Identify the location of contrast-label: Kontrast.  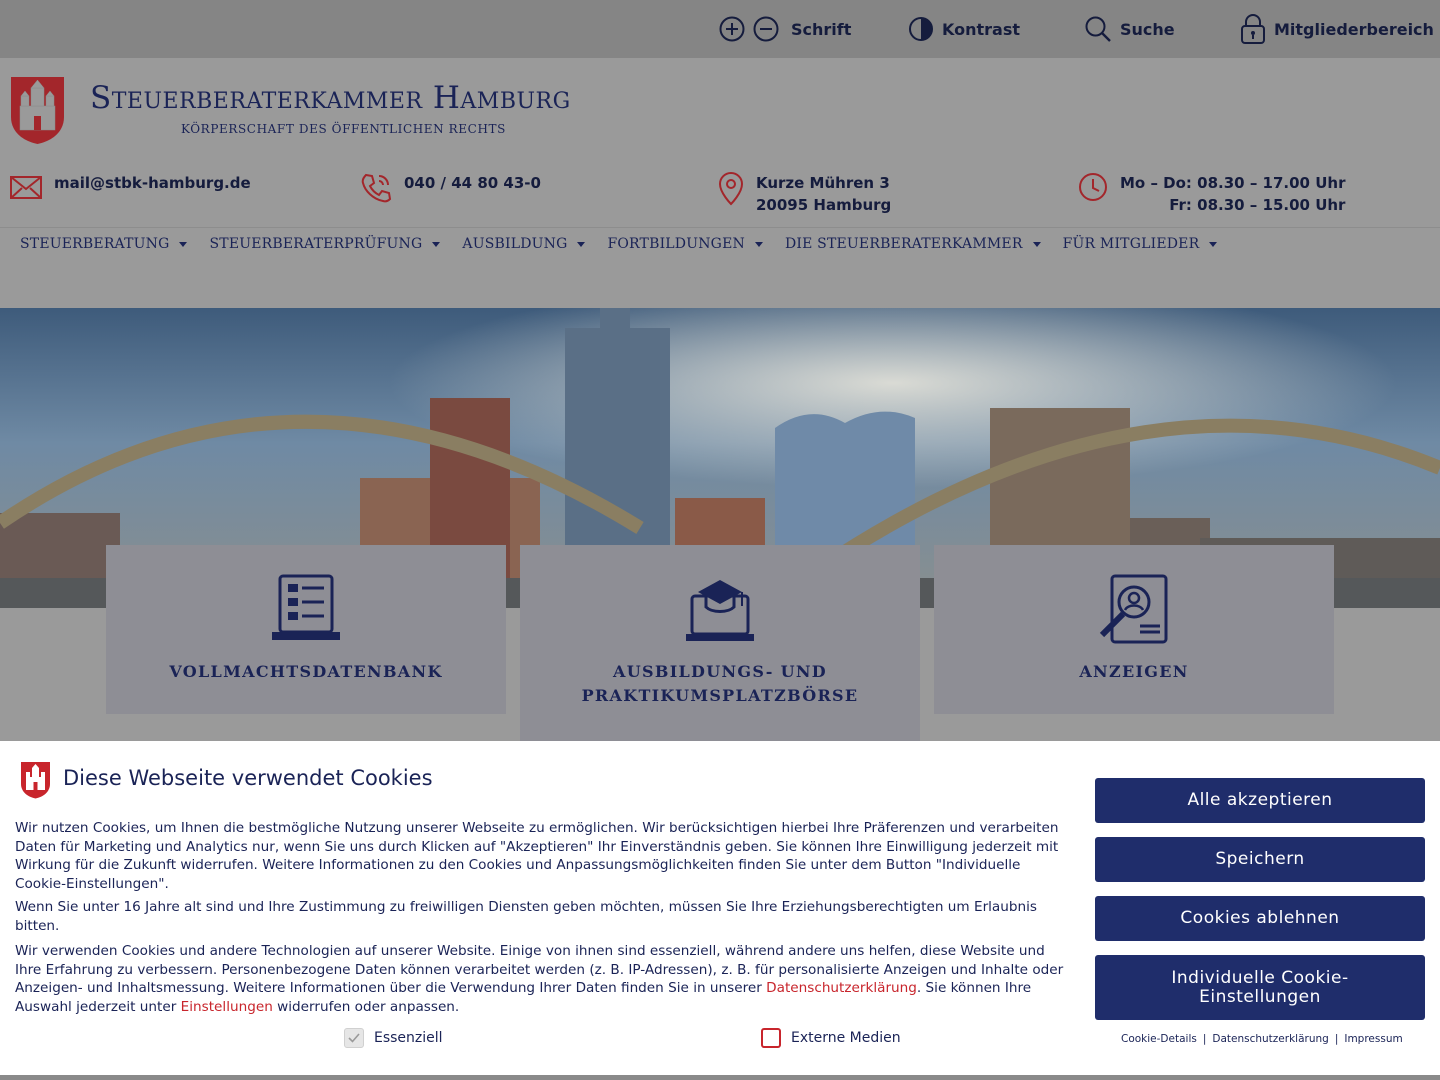
(981, 29).